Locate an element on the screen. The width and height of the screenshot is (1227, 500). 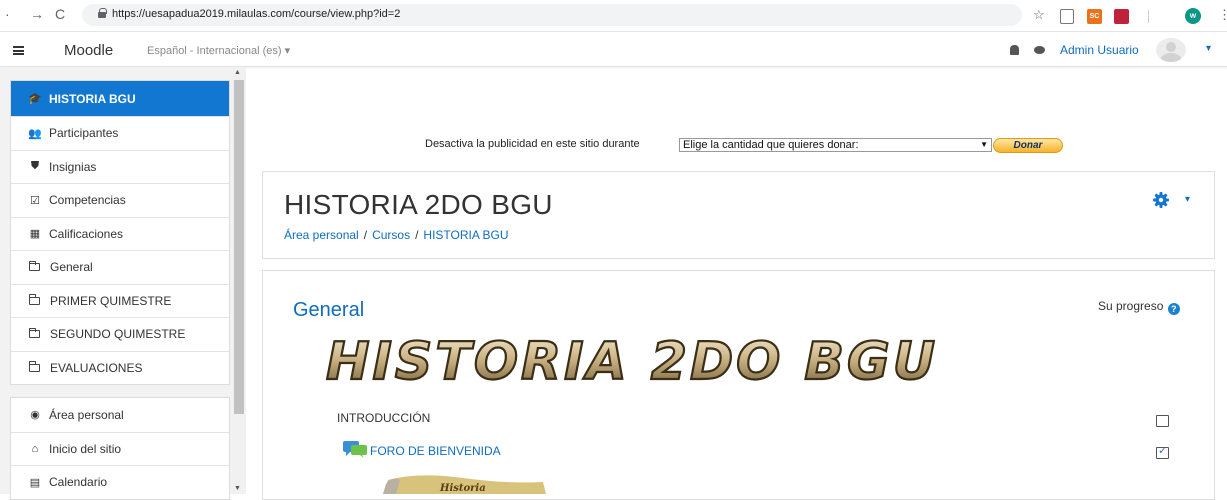
drawer-item-competencias: ☑ Competencias is located at coordinates (120, 200).